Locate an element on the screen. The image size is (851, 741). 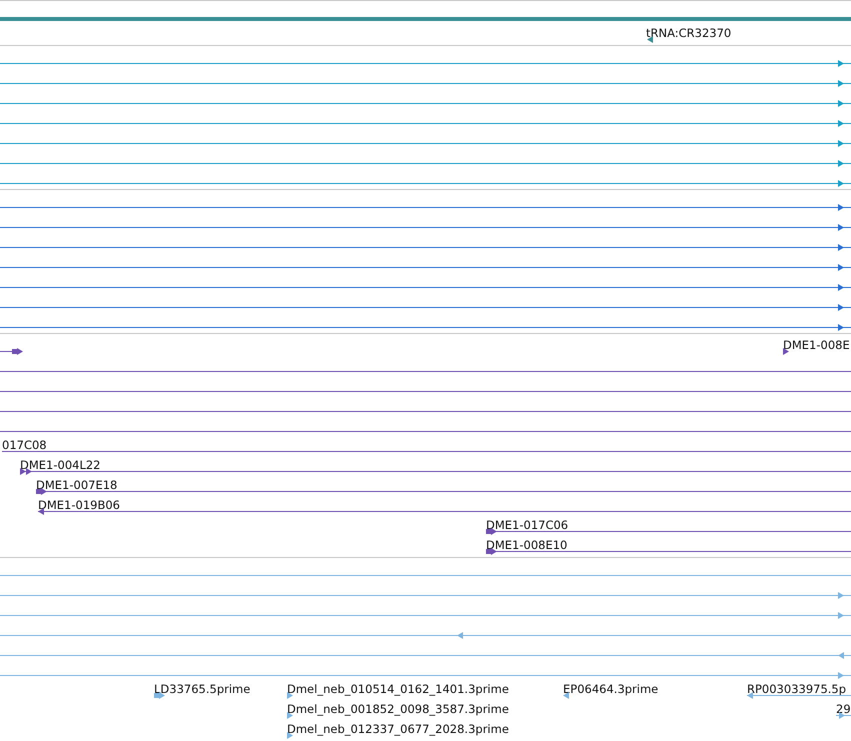
feature-label: Dmel_neb_001852_0098_3587.3prime is located at coordinates (398, 709).